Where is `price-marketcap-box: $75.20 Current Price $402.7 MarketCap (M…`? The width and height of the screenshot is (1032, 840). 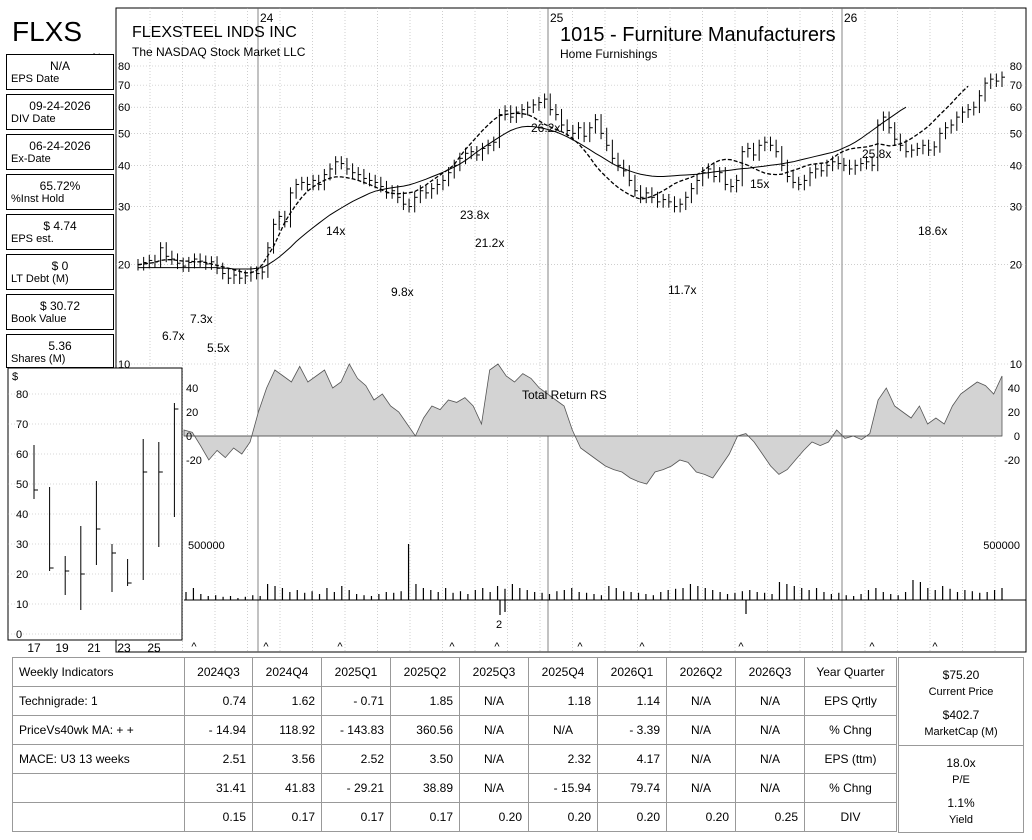 price-marketcap-box: $75.20 Current Price $402.7 MarketCap (M… is located at coordinates (961, 702).